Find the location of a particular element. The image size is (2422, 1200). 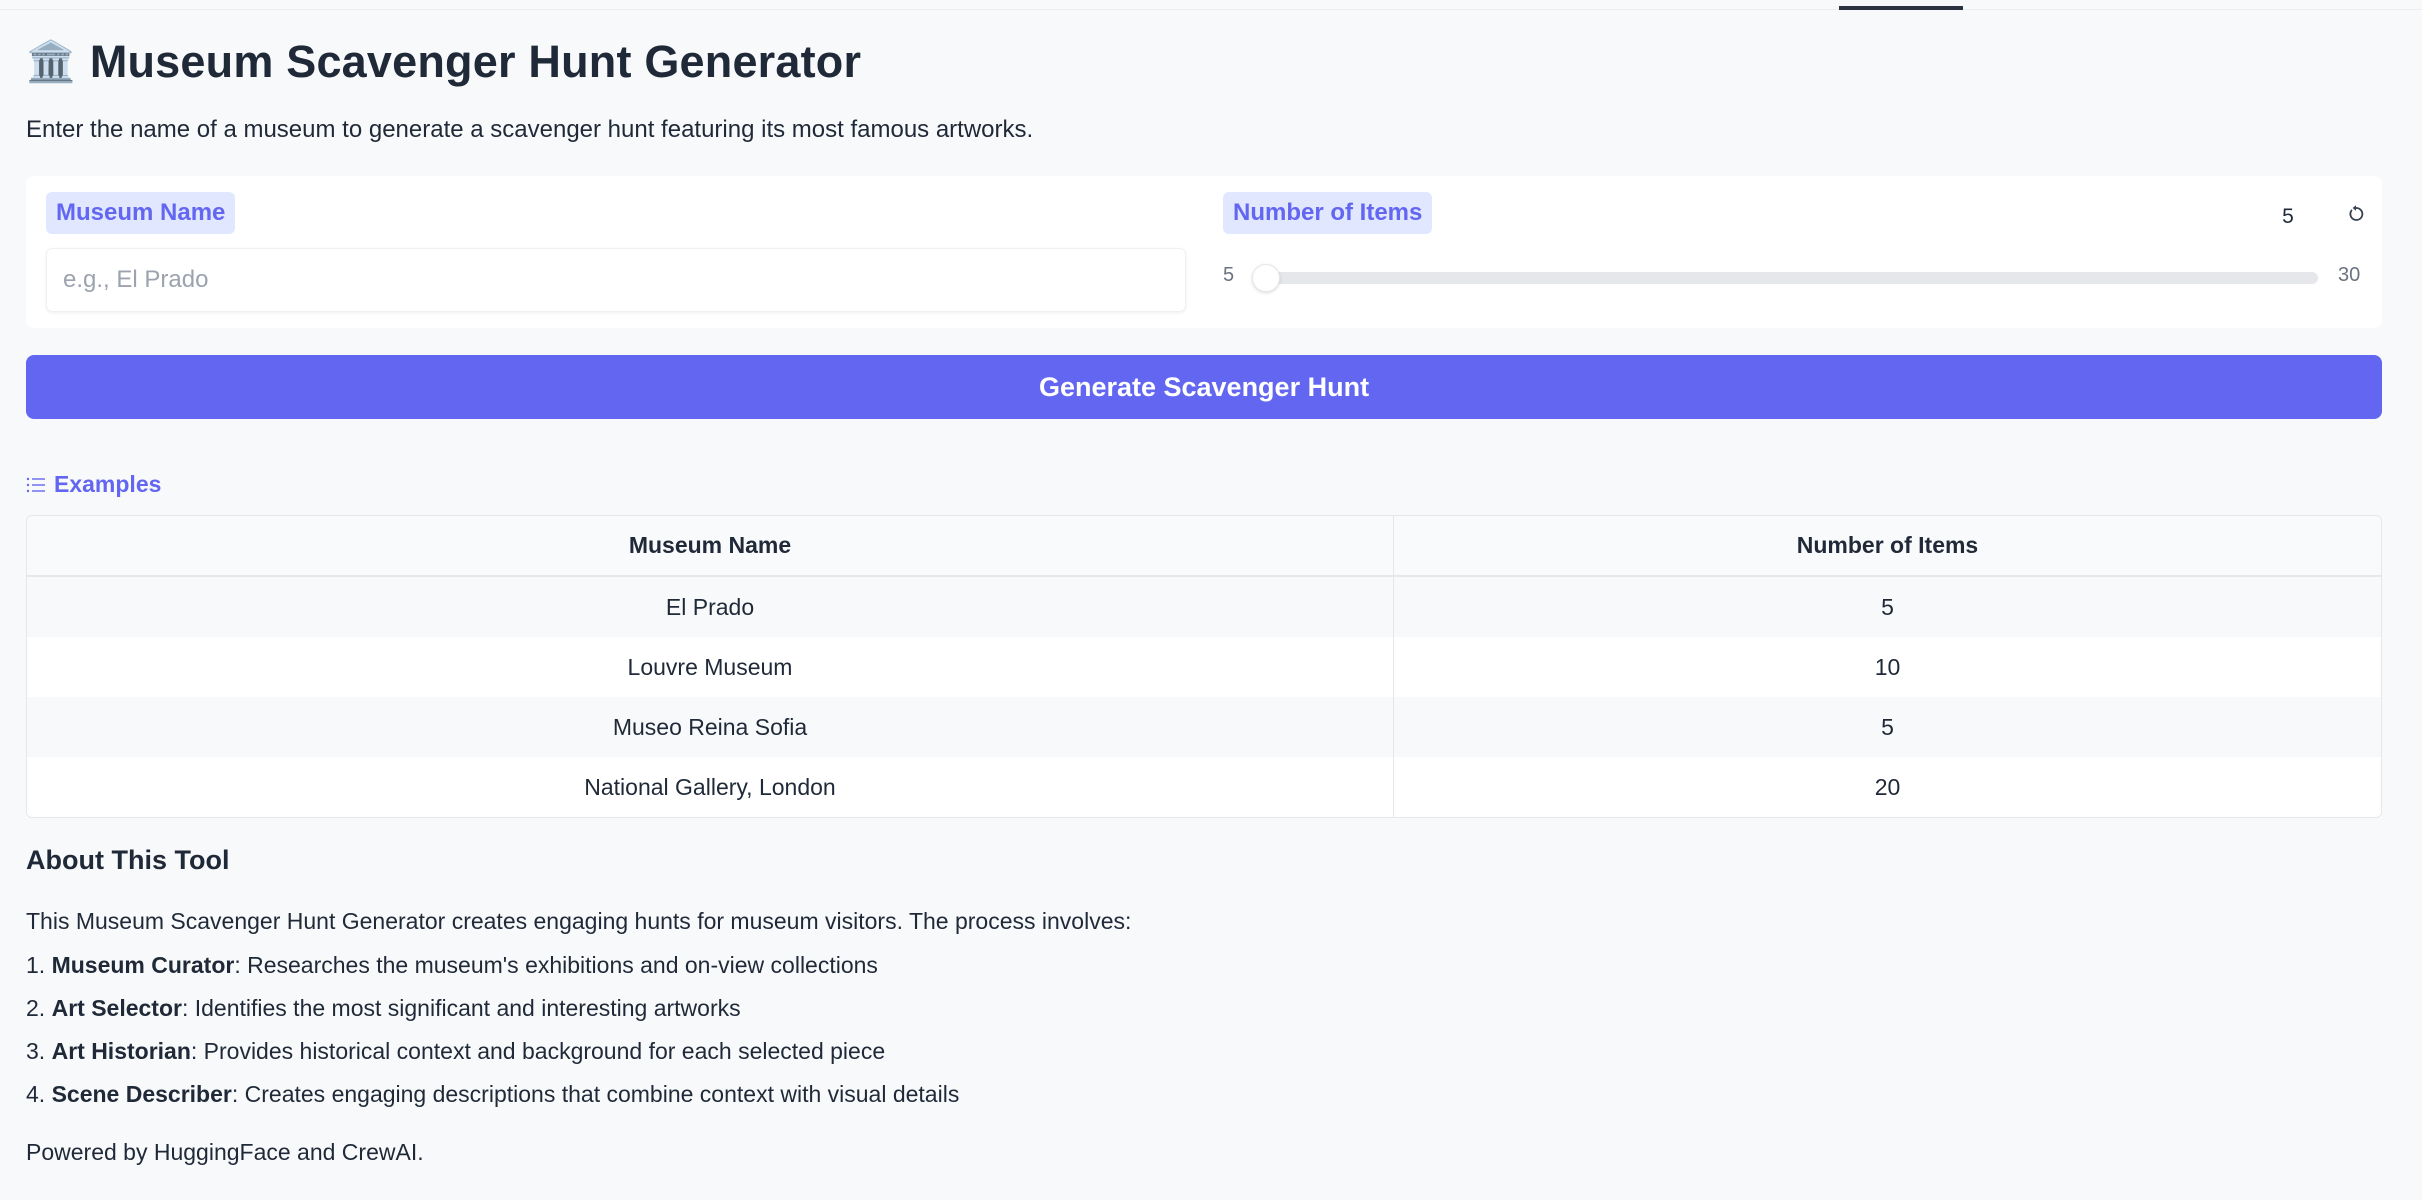

page-title: Museum Scavenger Hunt Generator is located at coordinates (475, 61).